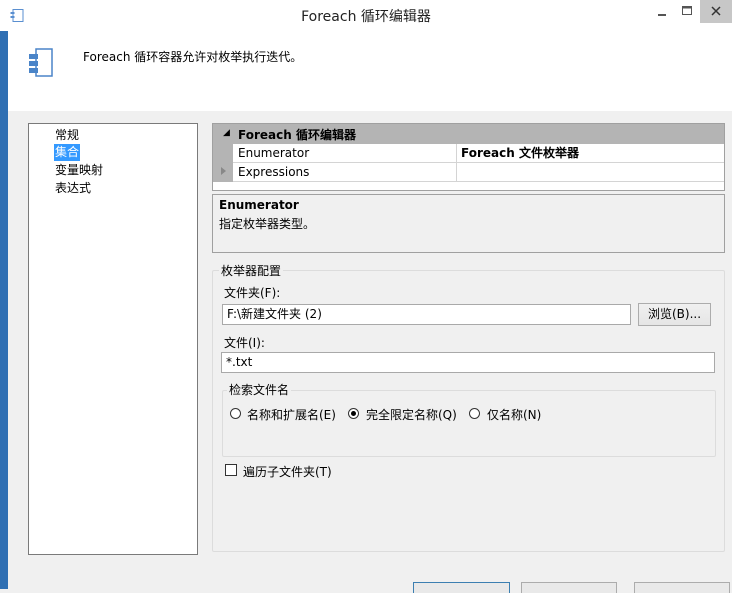 The height and width of the screenshot is (593, 732). Describe the element at coordinates (590, 172) in the screenshot. I see `property-value` at that location.